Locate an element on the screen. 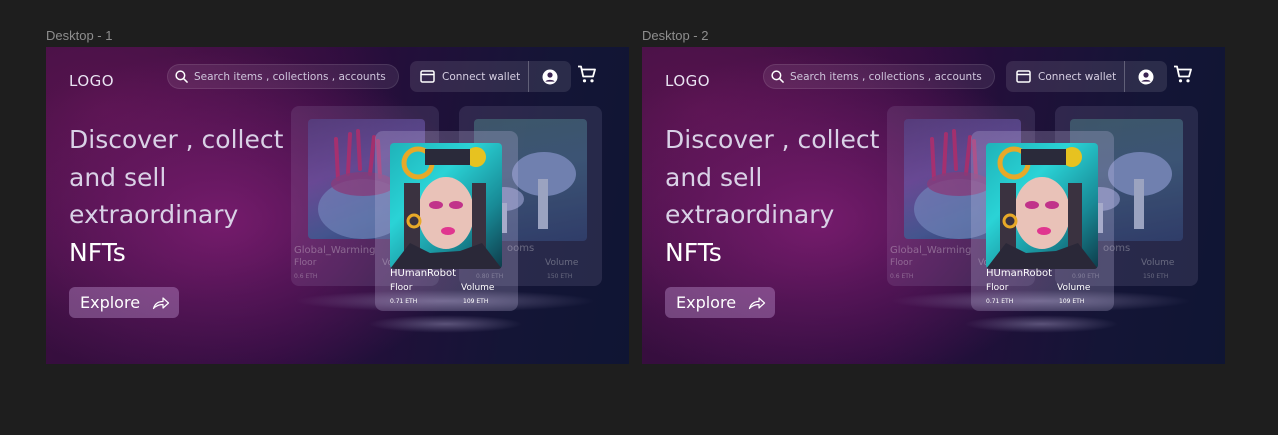  frame-label: Desktop - 1 is located at coordinates (79, 35).